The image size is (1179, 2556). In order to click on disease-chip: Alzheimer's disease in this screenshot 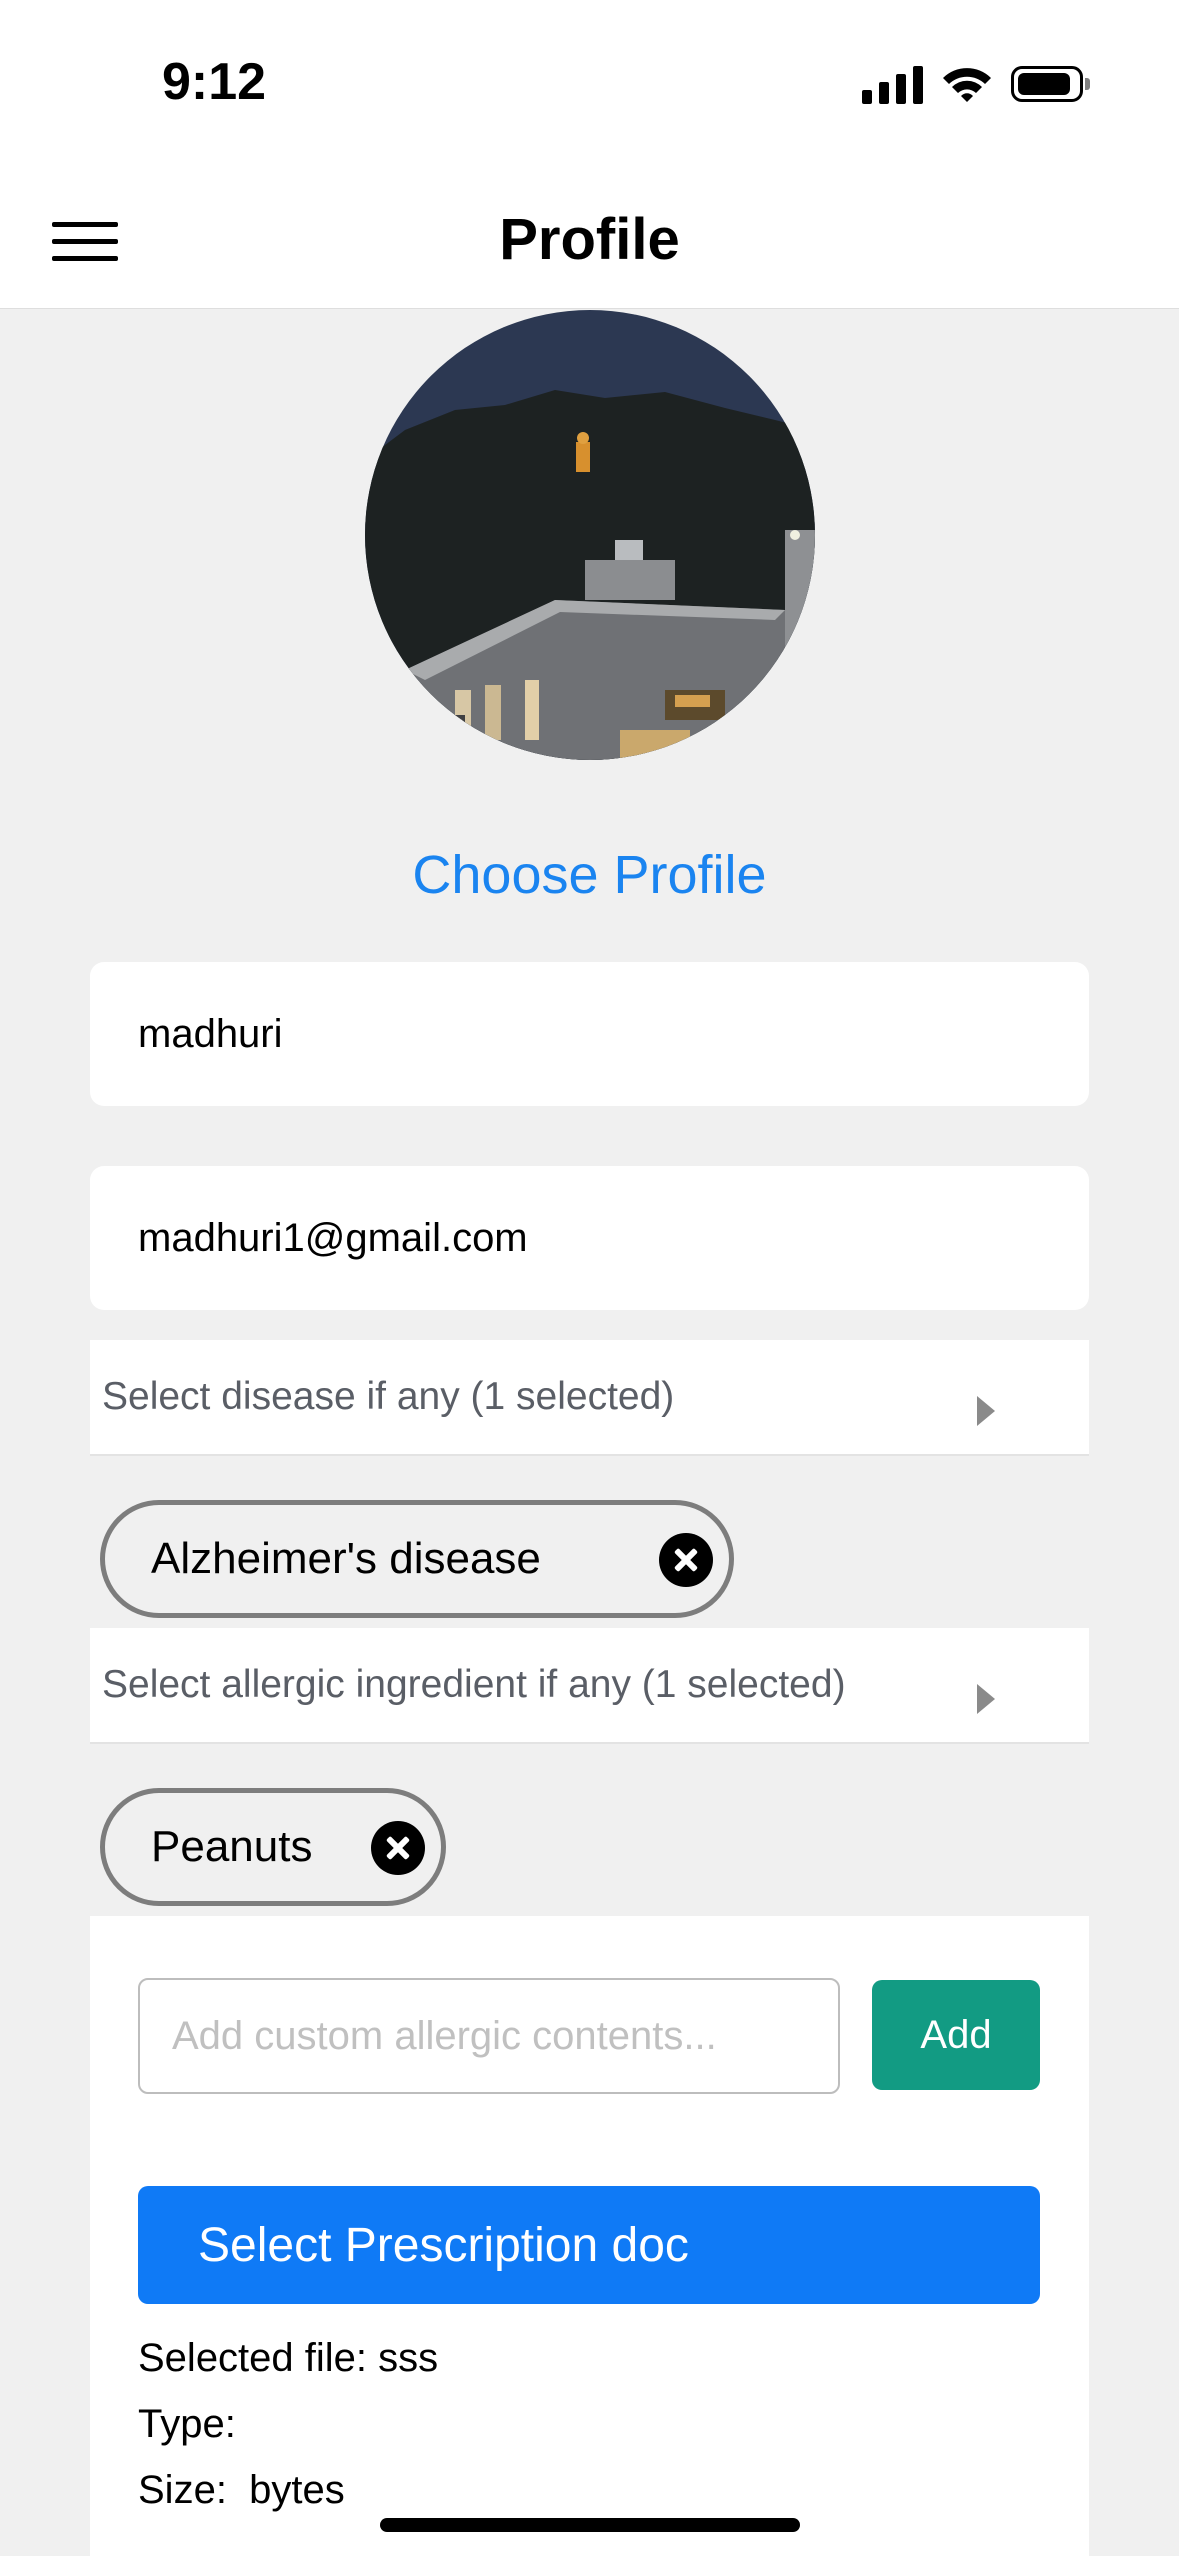, I will do `click(417, 1559)`.